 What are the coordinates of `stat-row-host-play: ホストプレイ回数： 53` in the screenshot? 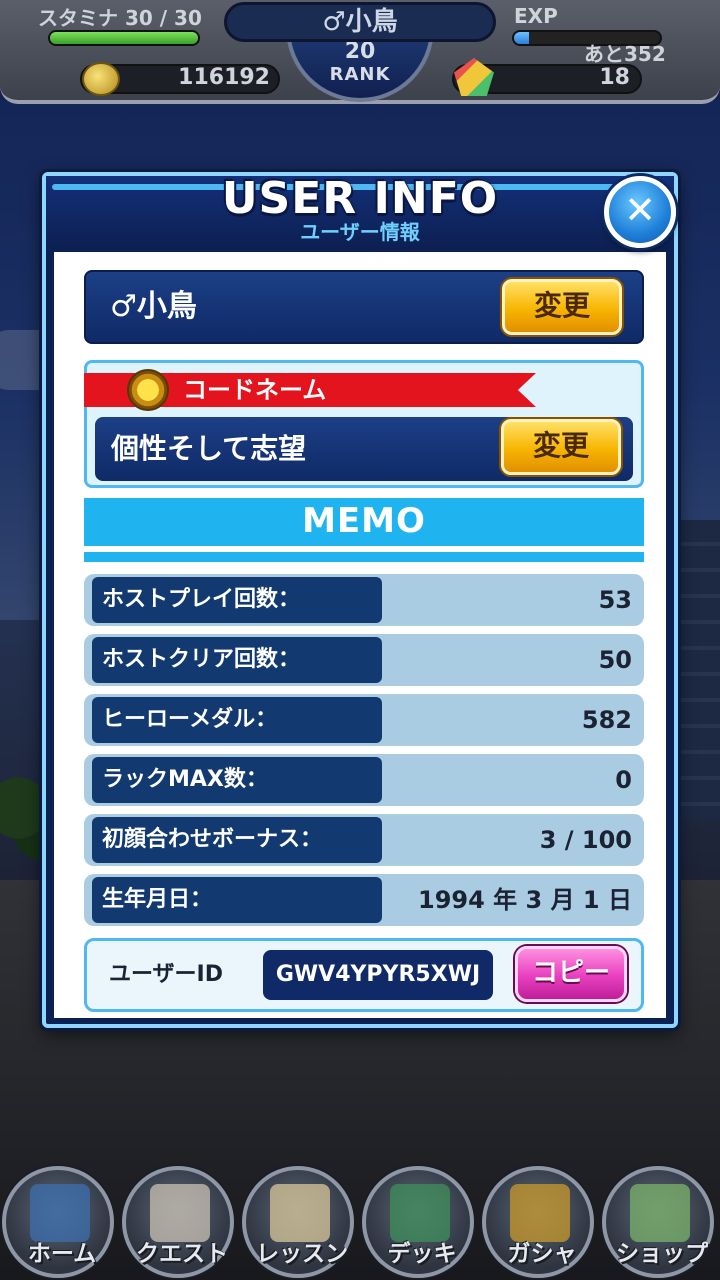 It's located at (364, 600).